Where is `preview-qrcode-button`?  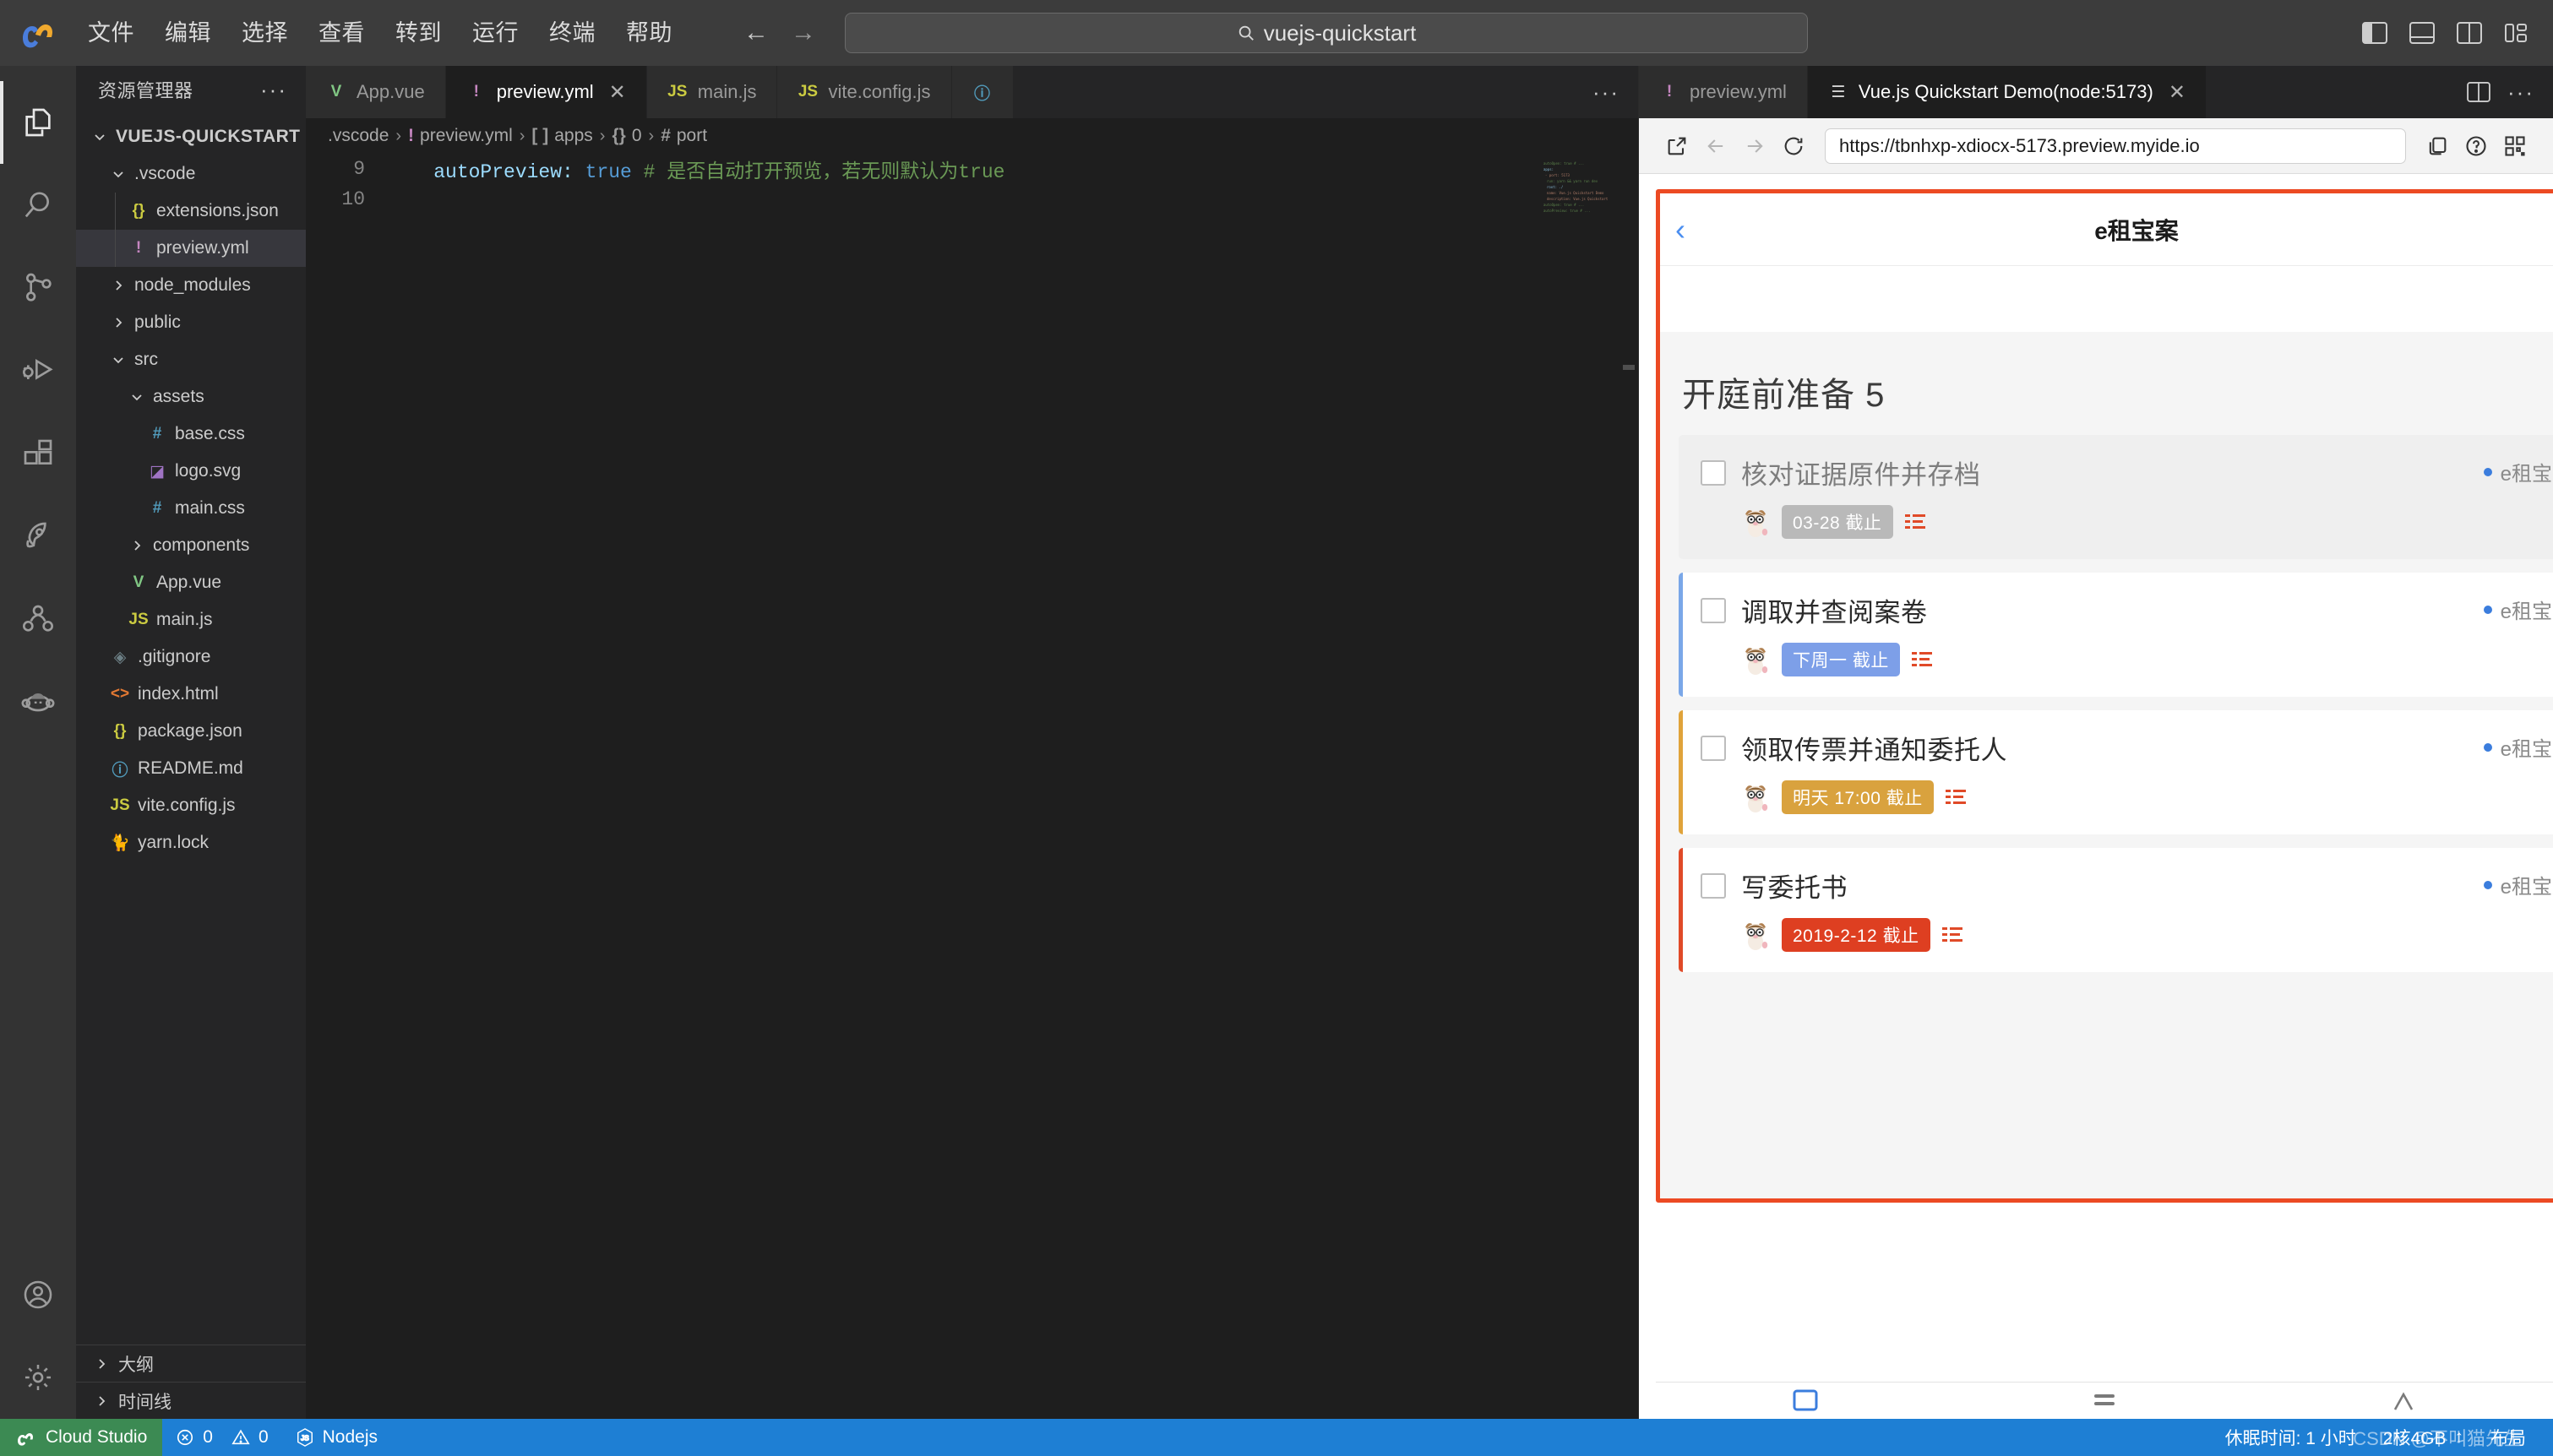
preview-qrcode-button is located at coordinates (2515, 146).